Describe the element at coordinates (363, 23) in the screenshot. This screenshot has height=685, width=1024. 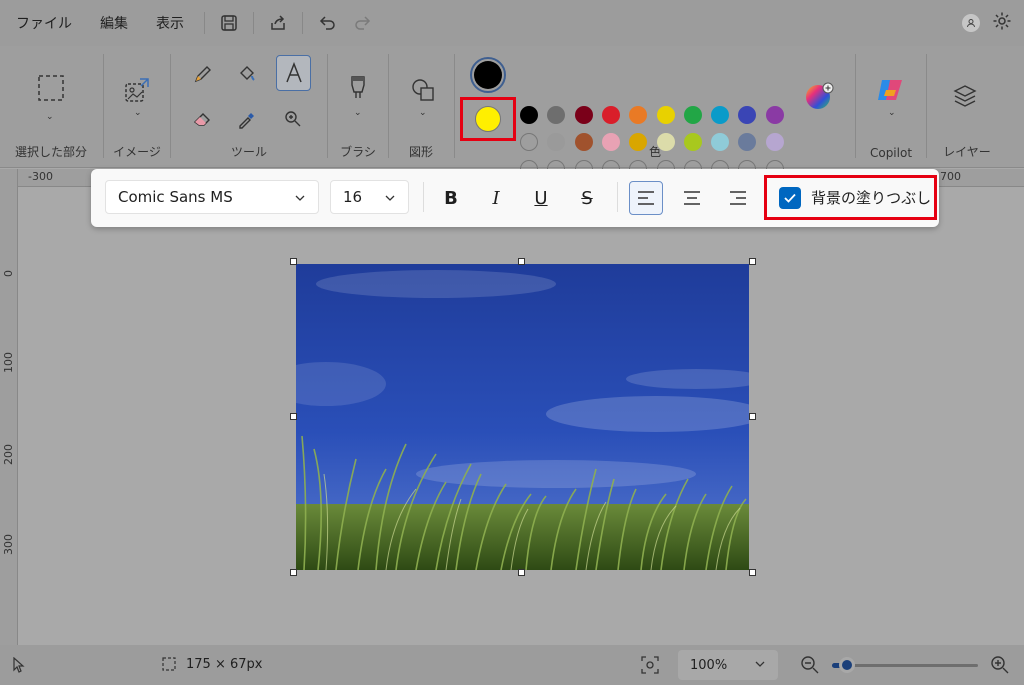
I see `redo-icon` at that location.